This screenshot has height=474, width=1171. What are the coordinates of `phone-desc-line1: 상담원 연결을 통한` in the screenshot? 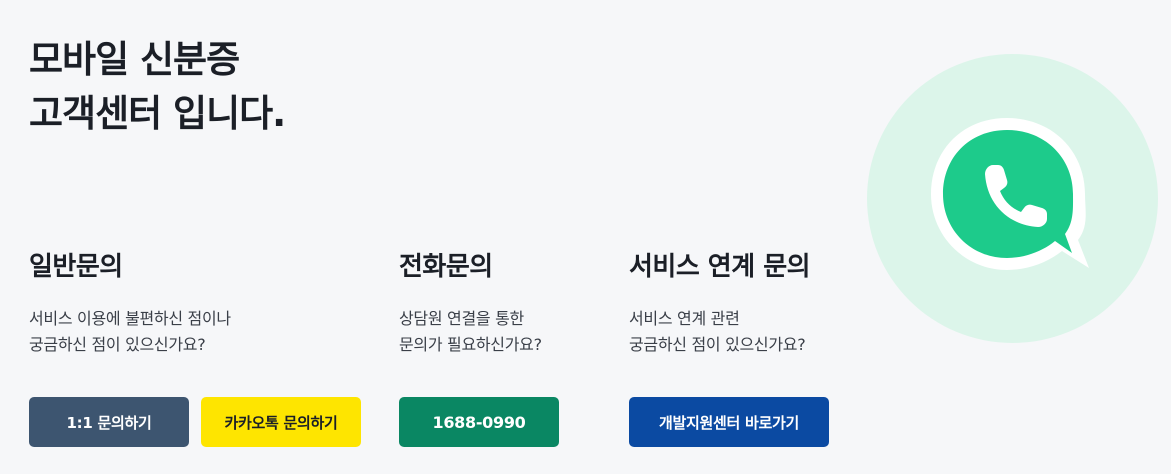 It's located at (461, 318).